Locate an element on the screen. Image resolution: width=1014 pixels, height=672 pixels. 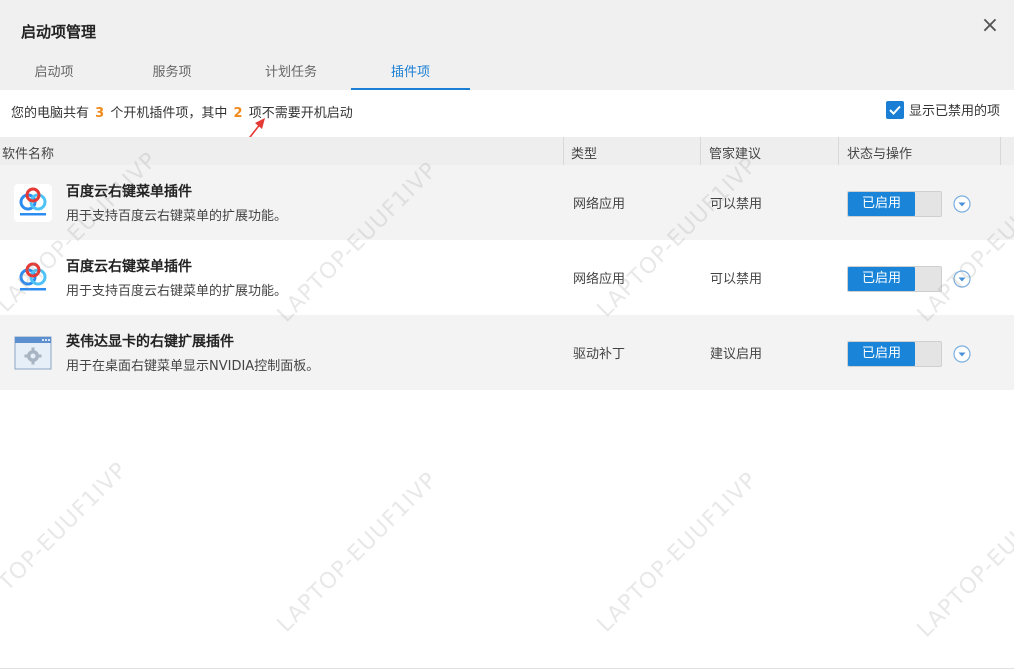
plugin-description: 用于在桌面右键菜单显示NVIDIA控制面板。 is located at coordinates (193, 366).